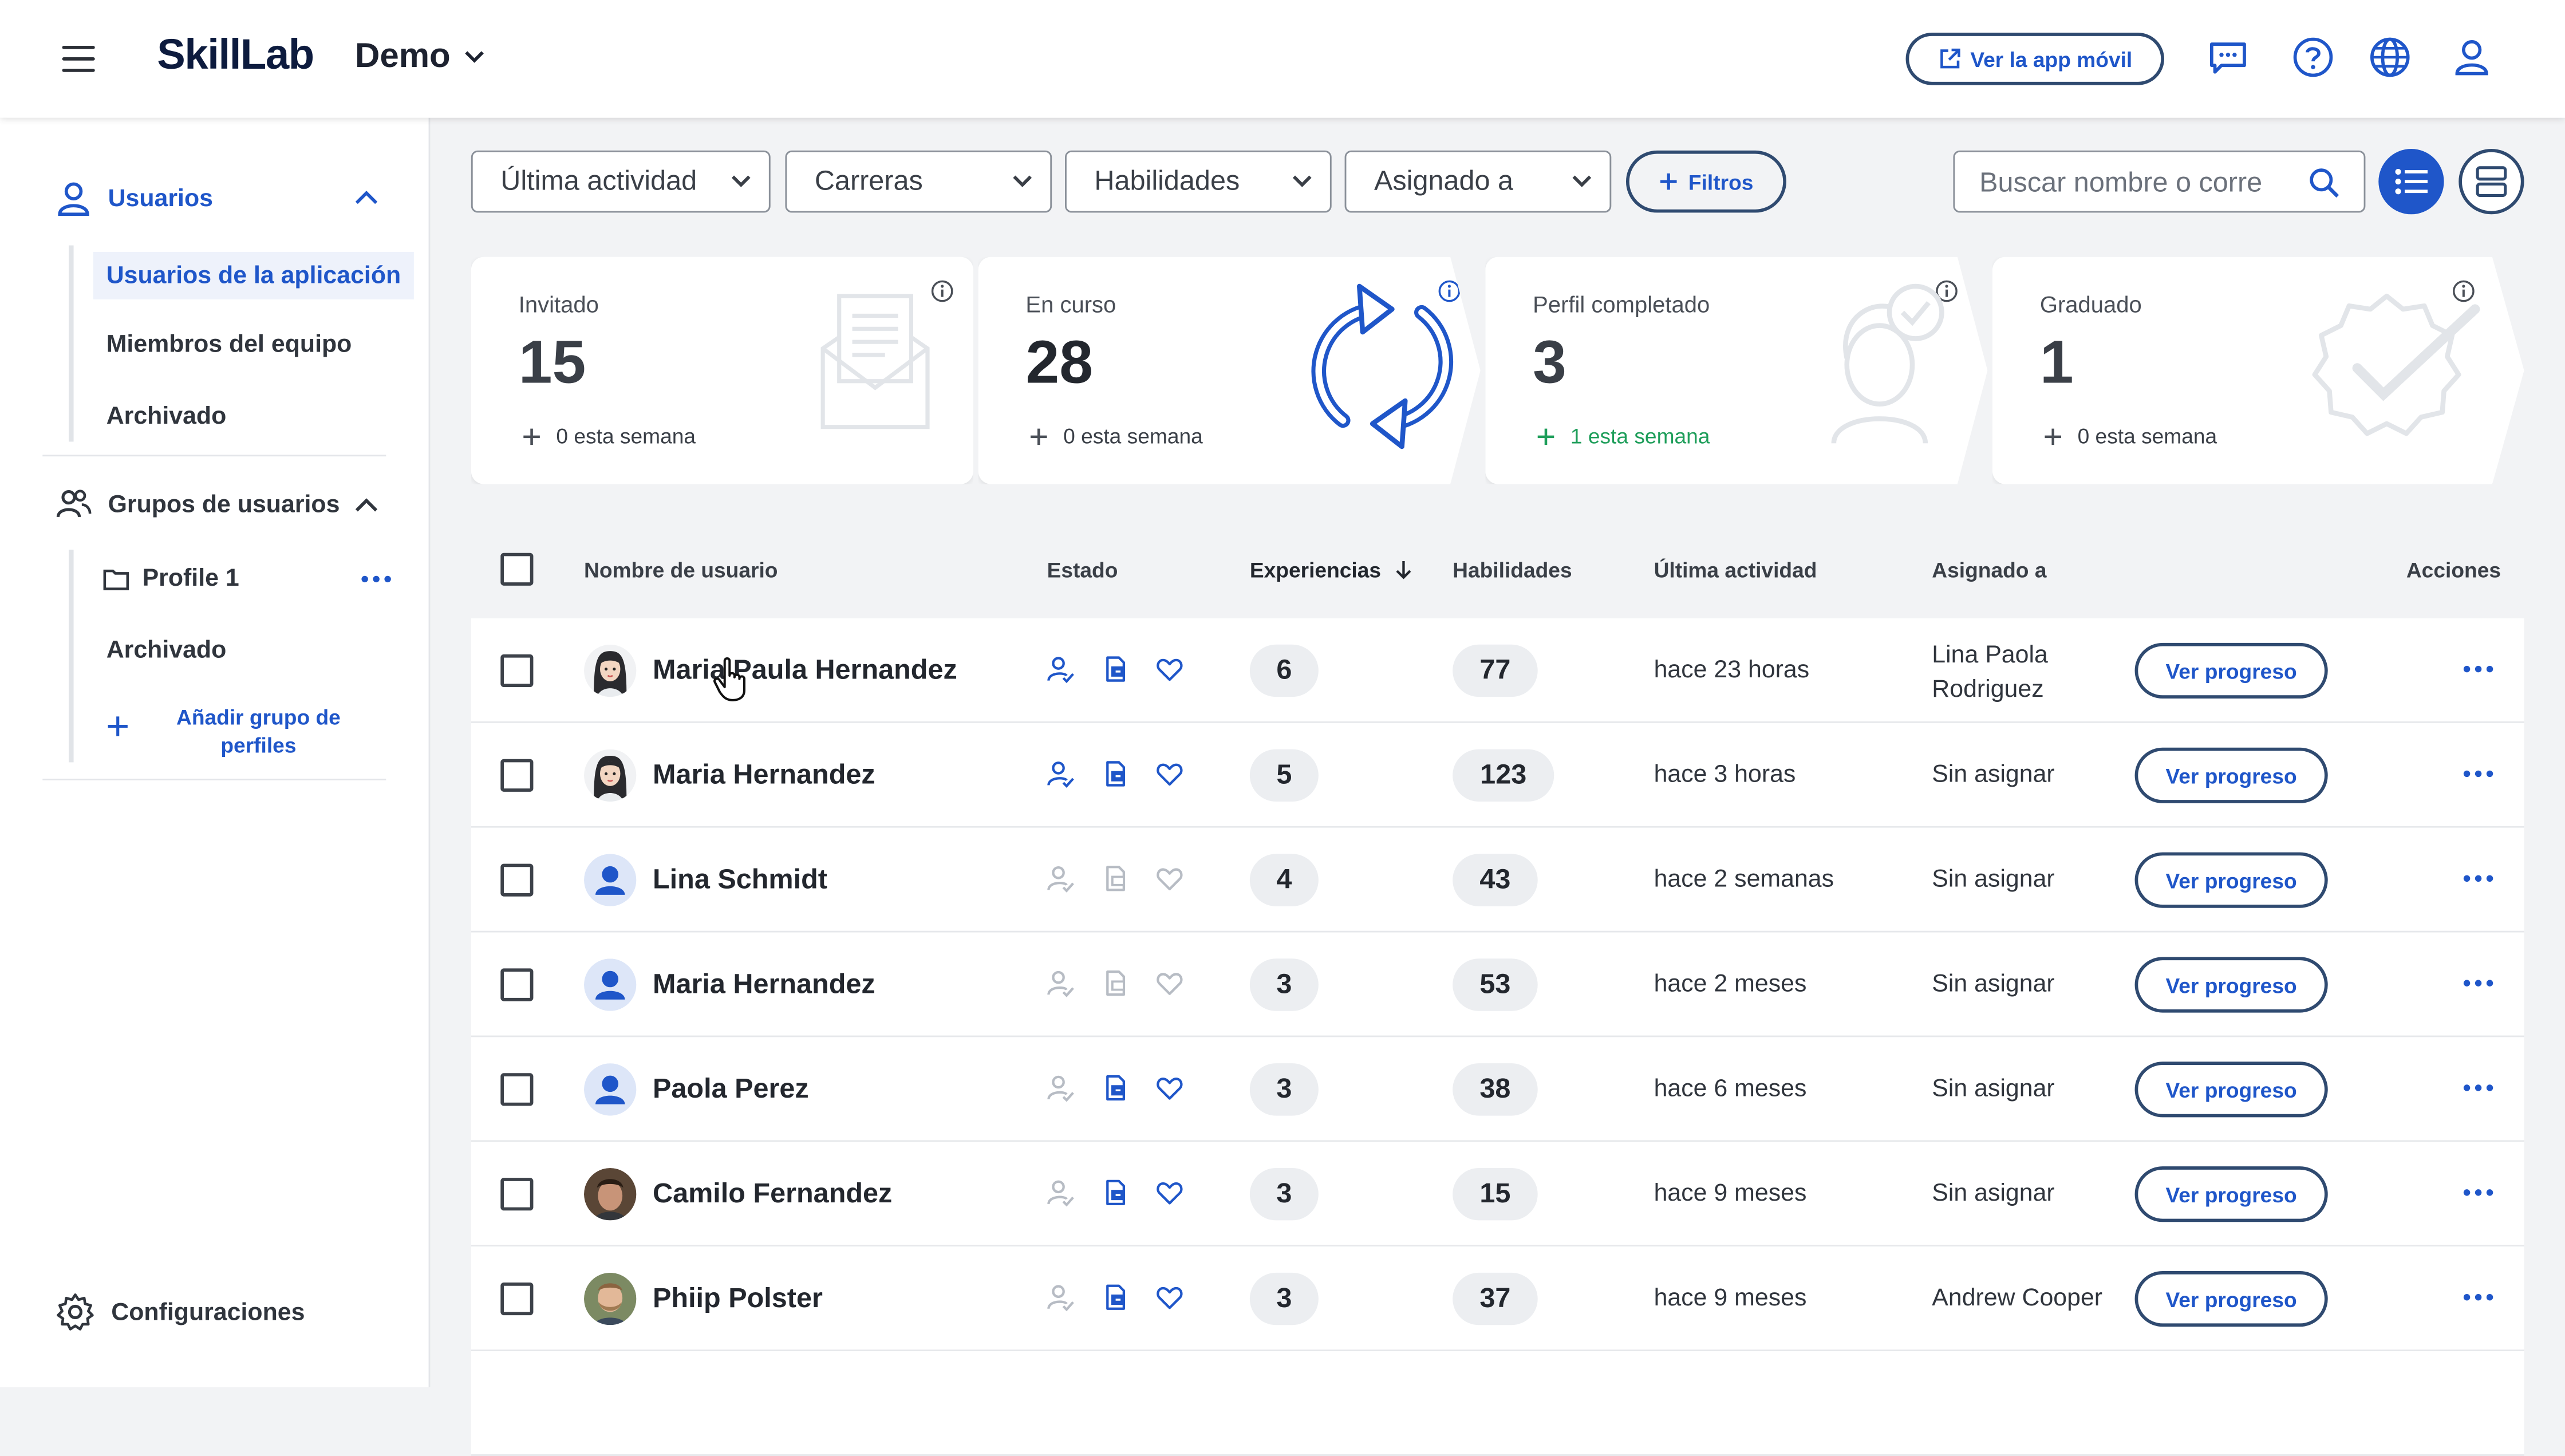 Image resolution: width=2565 pixels, height=1456 pixels. I want to click on skills-select: Habilidades, so click(1198, 181).